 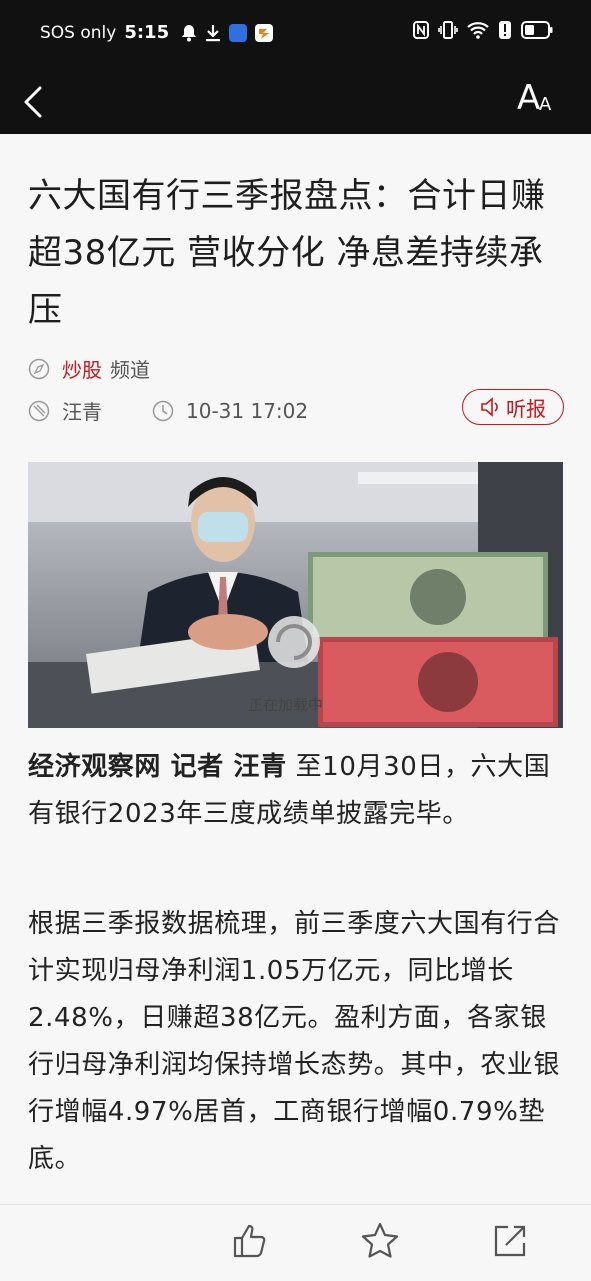 What do you see at coordinates (448, 30) in the screenshot?
I see `vibrate-icon` at bounding box center [448, 30].